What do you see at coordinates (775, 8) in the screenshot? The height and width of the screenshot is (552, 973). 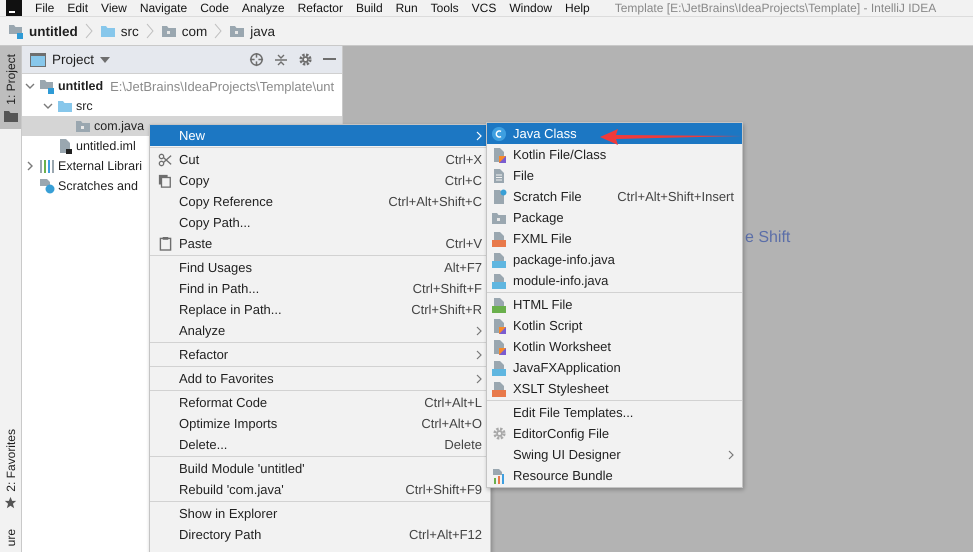 I see `window-title: Template [E:\JetBrains\IdeaProjects\Template] - IntelliJ IDEA` at bounding box center [775, 8].